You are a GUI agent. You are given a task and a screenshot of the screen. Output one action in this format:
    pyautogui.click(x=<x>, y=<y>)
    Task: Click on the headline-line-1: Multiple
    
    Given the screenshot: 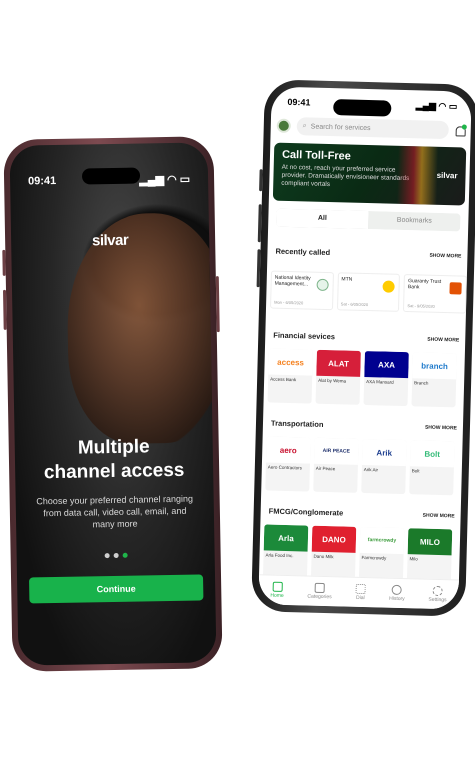 What is the action you would take?
    pyautogui.click(x=113, y=447)
    